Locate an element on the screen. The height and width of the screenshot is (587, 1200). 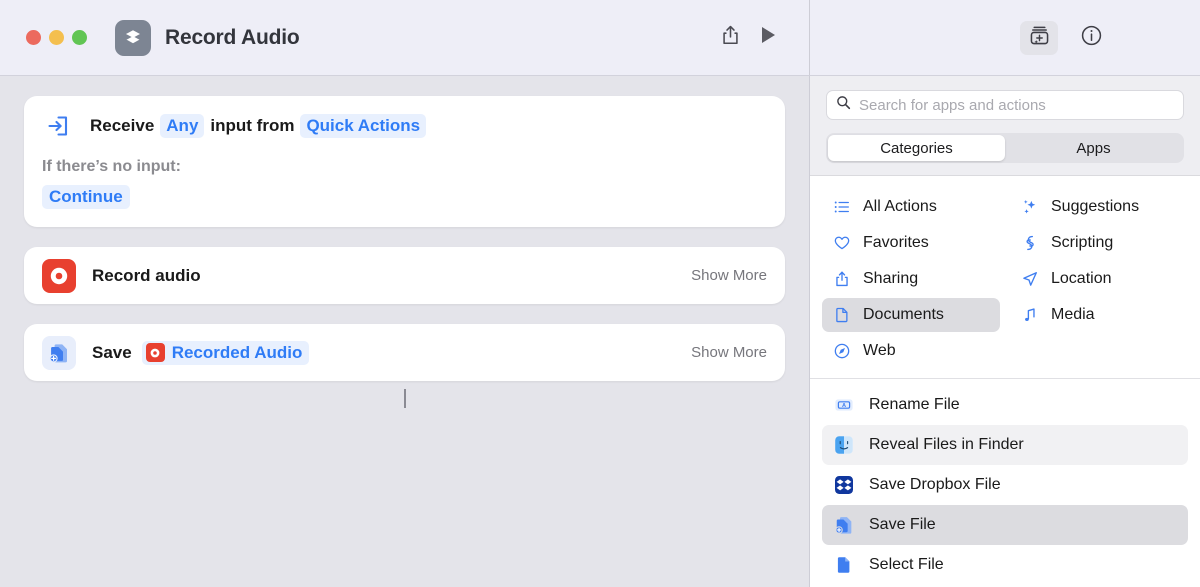
tab-categories: Categories is located at coordinates (916, 148).